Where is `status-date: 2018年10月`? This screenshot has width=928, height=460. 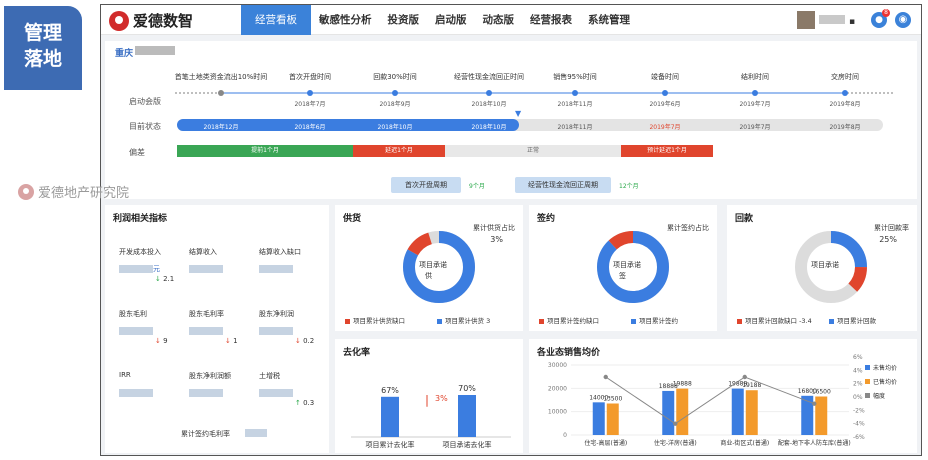 status-date: 2018年10月 is located at coordinates (489, 127).